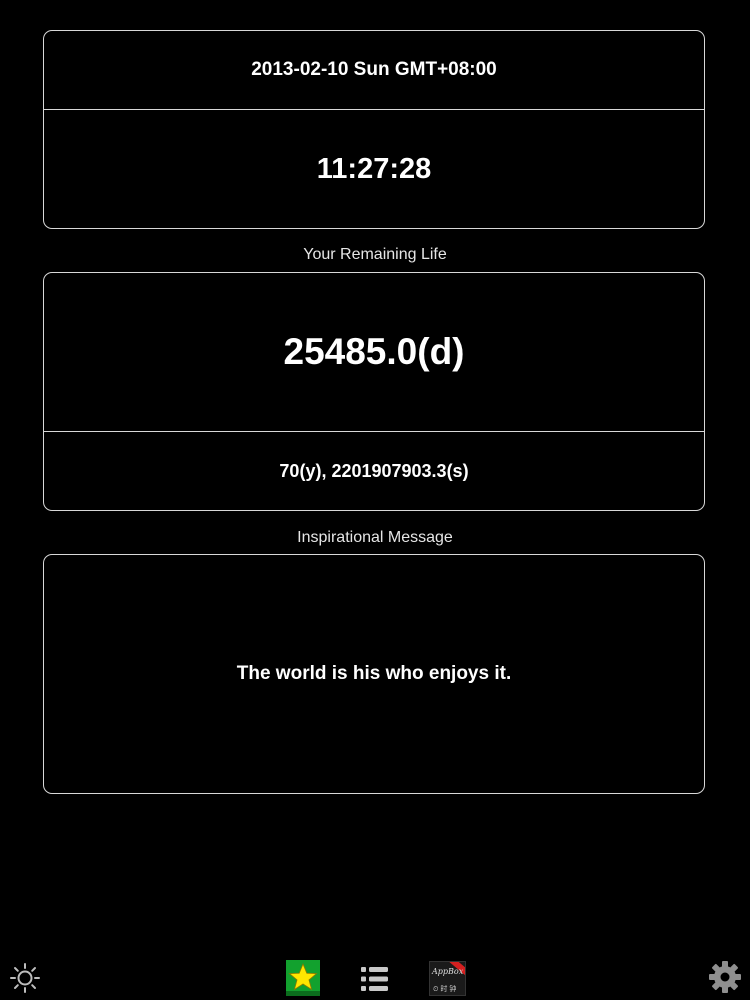  What do you see at coordinates (375, 254) in the screenshot?
I see `remaining-life-heading: Your Remaining Life` at bounding box center [375, 254].